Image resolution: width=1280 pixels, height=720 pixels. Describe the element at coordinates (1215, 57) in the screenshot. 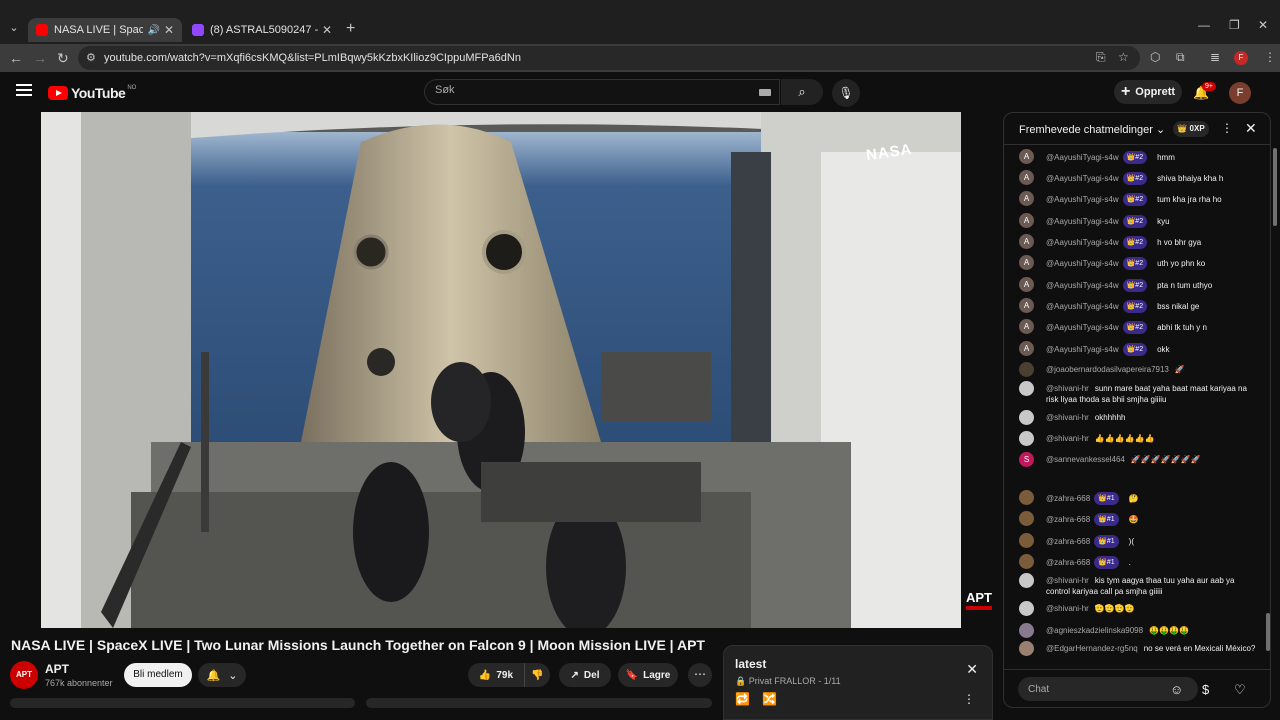

I see `media-controls-icon: ≣` at that location.